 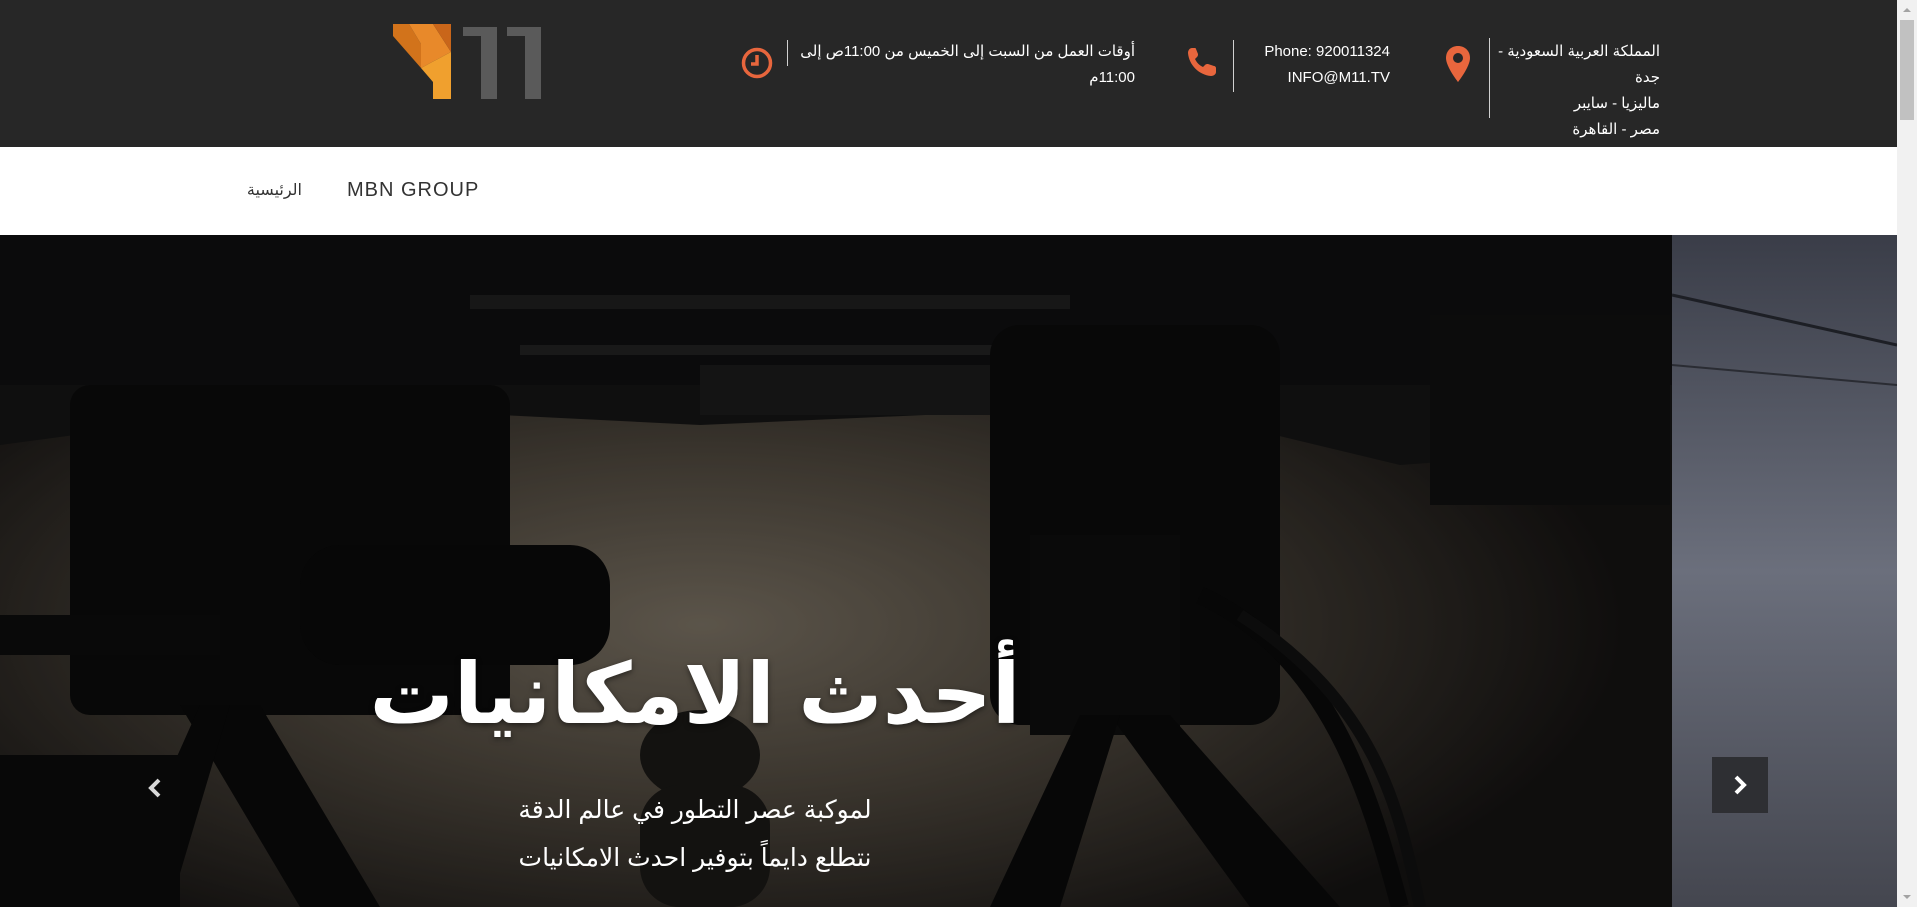 What do you see at coordinates (1907, 10) in the screenshot?
I see `scroll-up-arrow-icon` at bounding box center [1907, 10].